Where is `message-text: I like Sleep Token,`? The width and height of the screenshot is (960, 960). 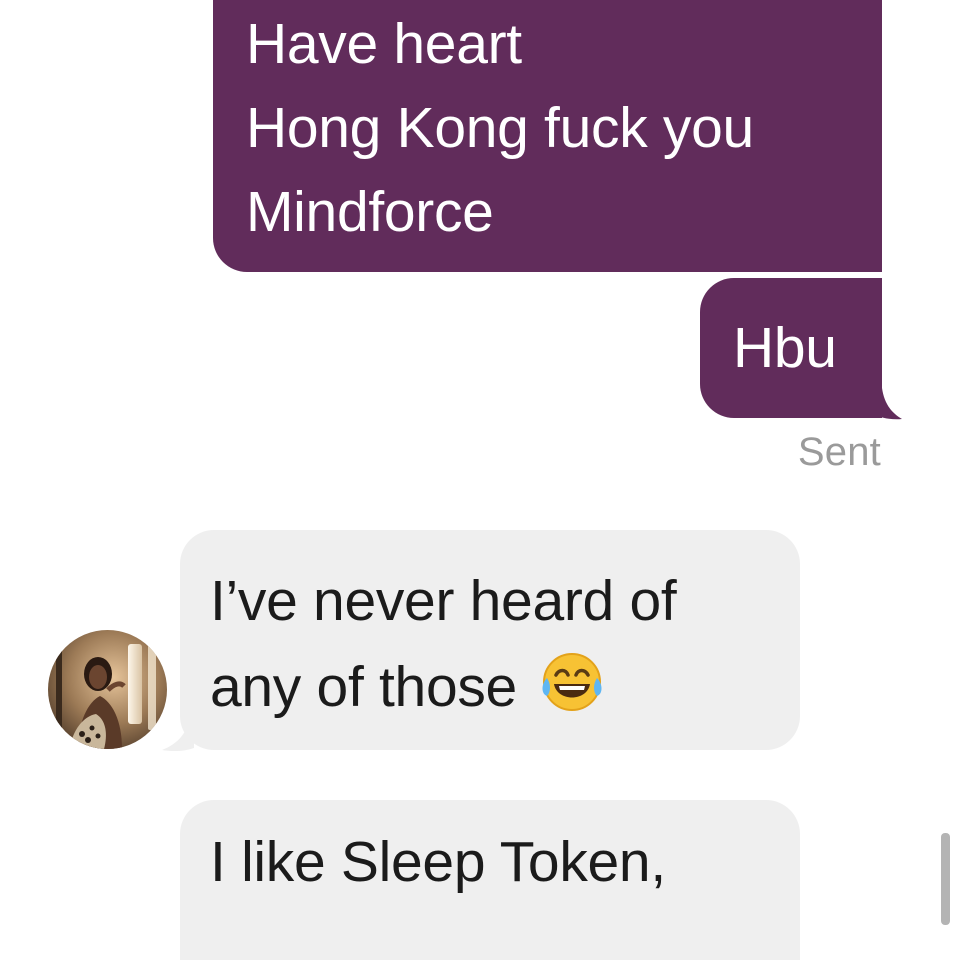 message-text: I like Sleep Token, is located at coordinates (438, 862).